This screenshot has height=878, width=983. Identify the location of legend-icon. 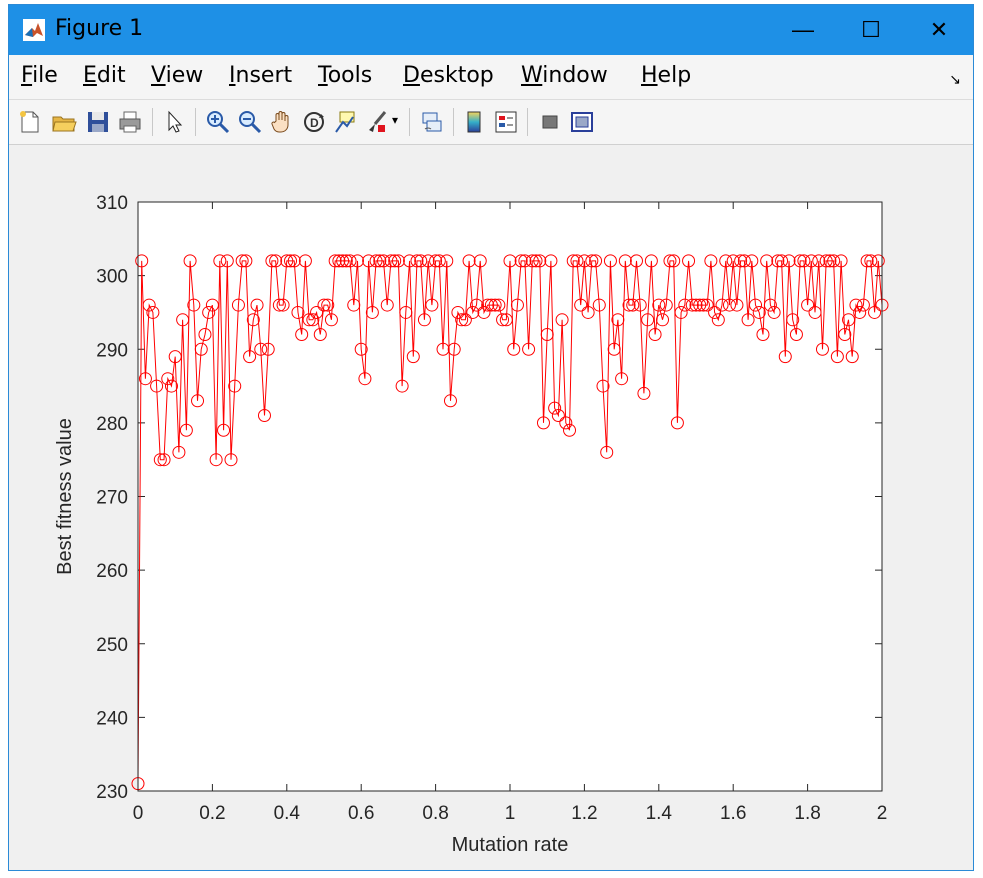
(506, 122).